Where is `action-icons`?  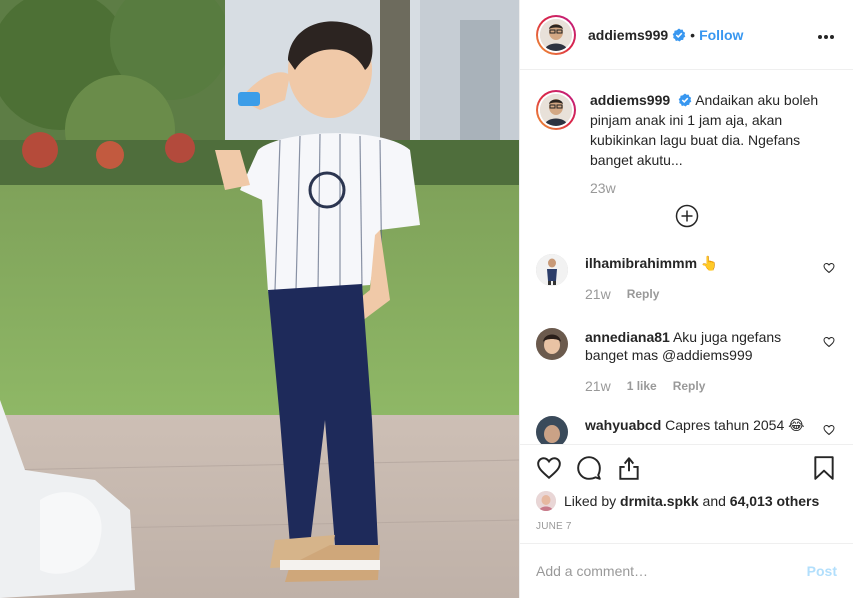
action-icons is located at coordinates (686, 468).